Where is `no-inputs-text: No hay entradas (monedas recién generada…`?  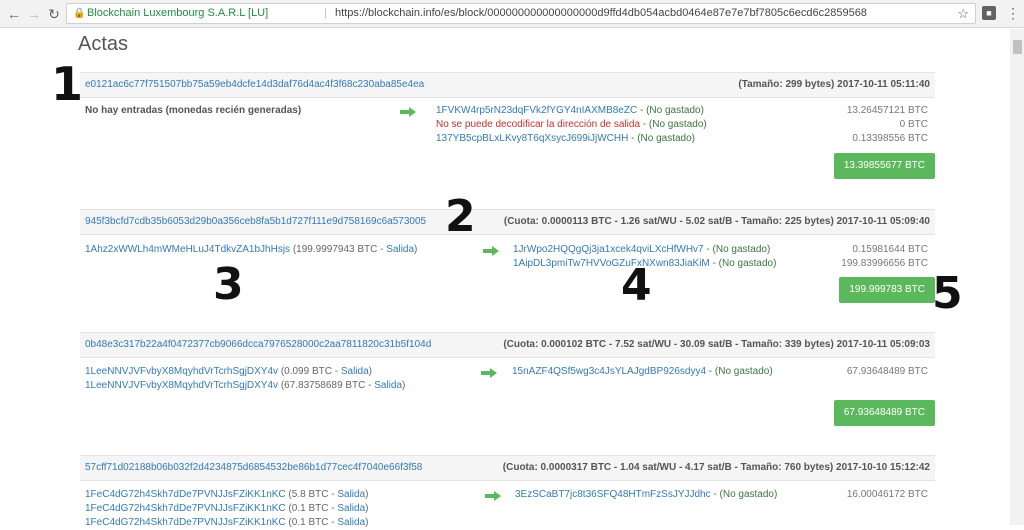
no-inputs-text: No hay entradas (monedas recién generada… is located at coordinates (193, 110).